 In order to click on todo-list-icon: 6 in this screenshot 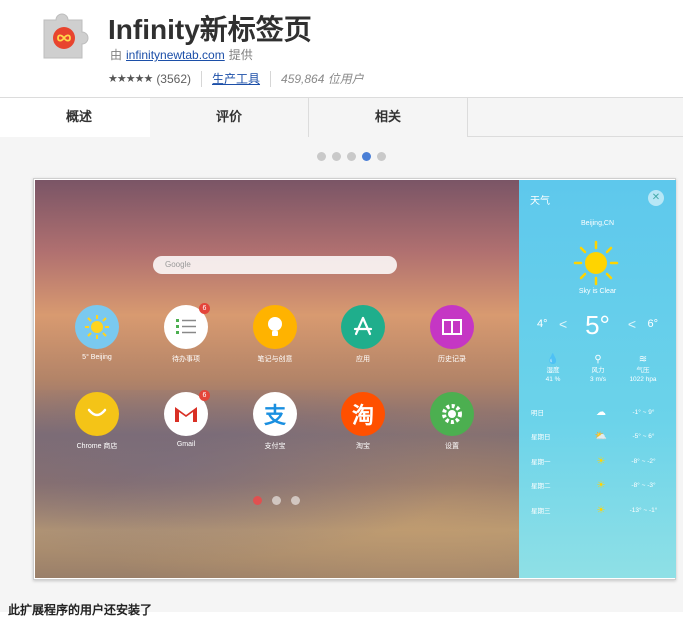, I will do `click(187, 326)`.